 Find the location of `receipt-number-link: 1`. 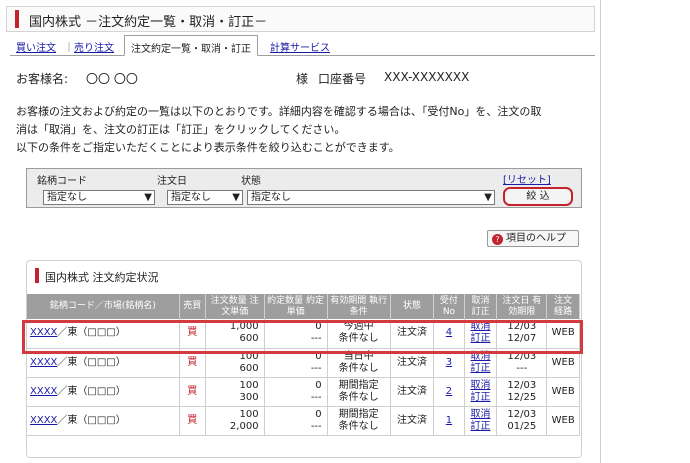

receipt-number-link: 1 is located at coordinates (449, 420).